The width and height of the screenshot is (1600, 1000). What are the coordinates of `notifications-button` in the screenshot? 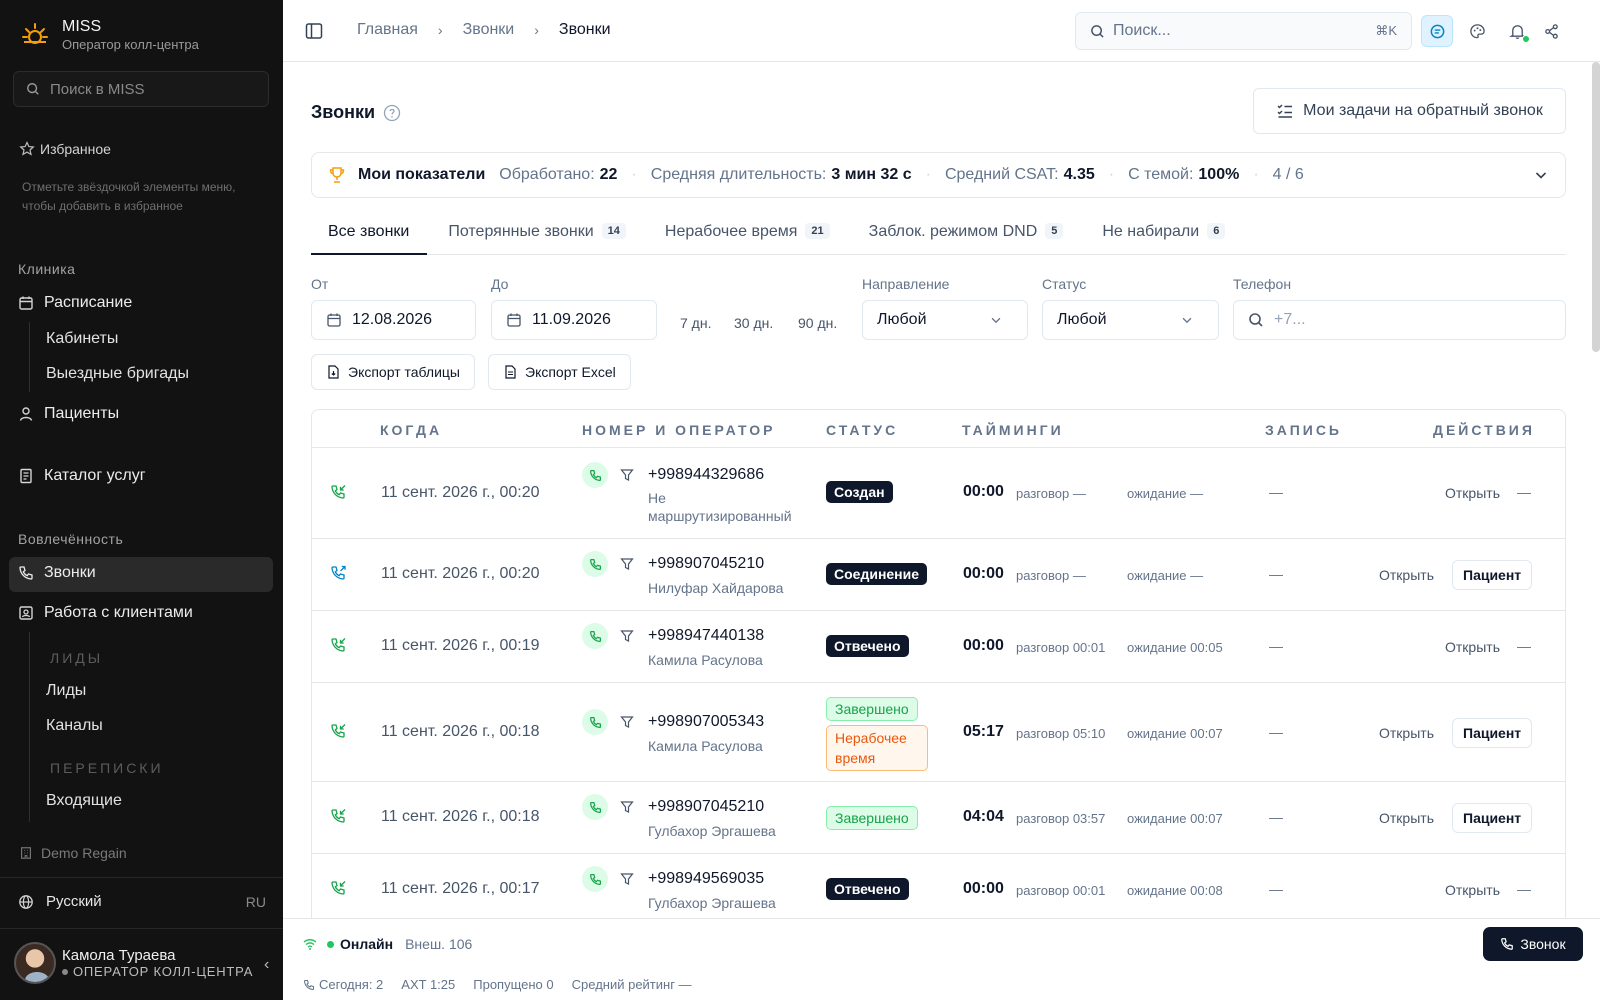 It's located at (1517, 31).